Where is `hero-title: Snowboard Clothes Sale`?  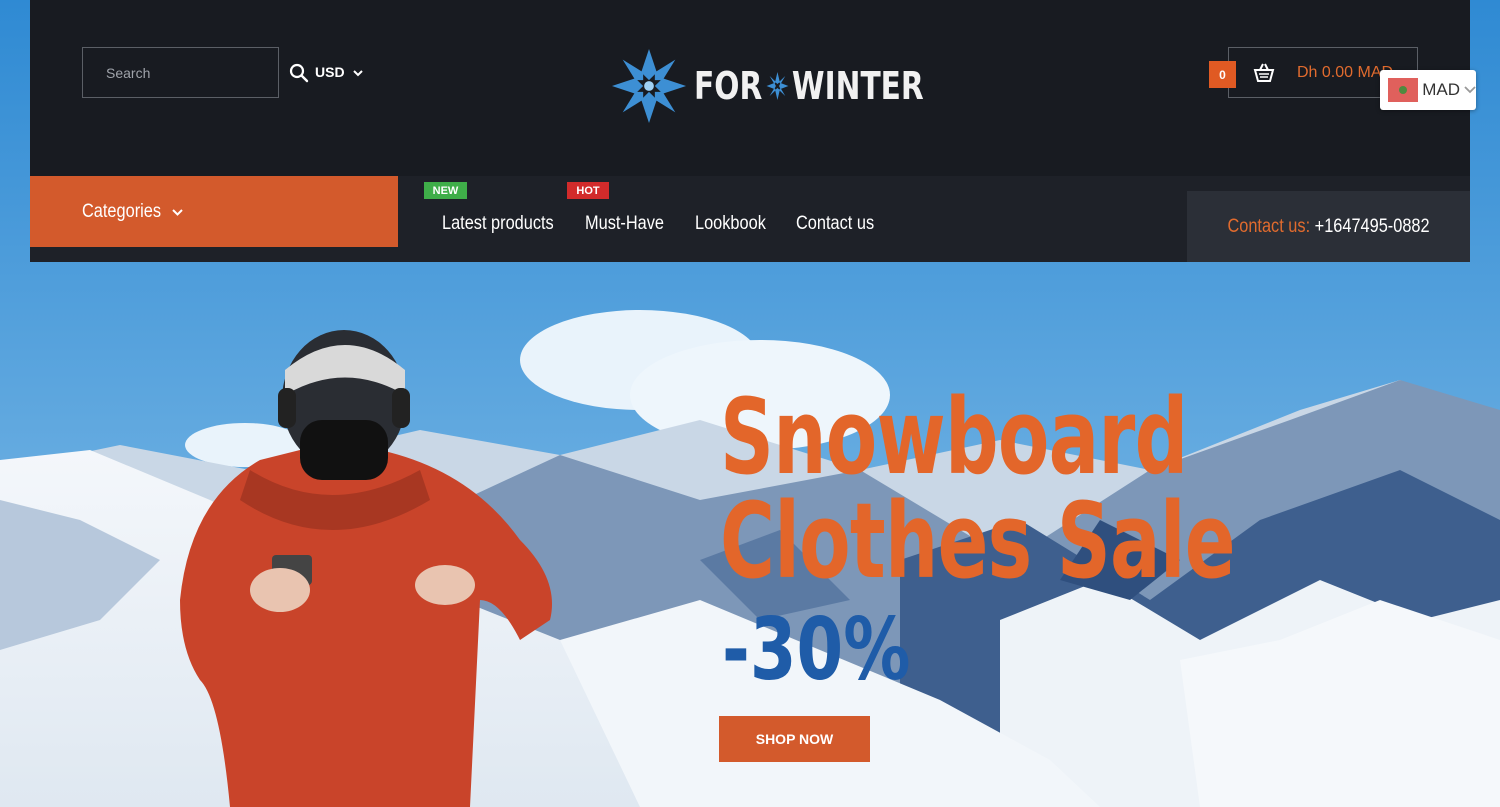
hero-title: Snowboard Clothes Sale is located at coordinates (978, 489).